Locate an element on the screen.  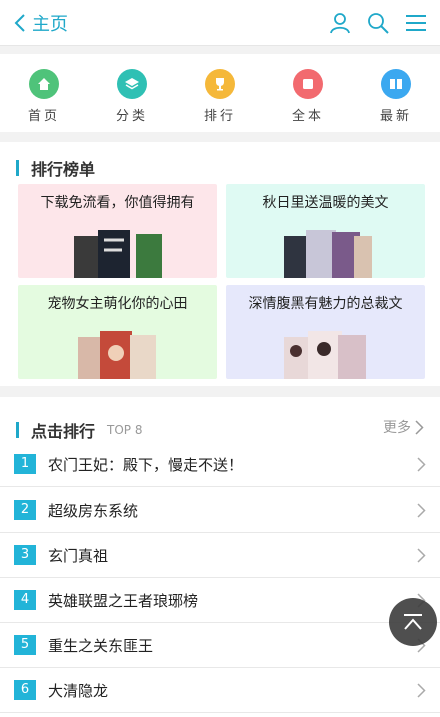
nav-label: 首页 is located at coordinates (43, 116).